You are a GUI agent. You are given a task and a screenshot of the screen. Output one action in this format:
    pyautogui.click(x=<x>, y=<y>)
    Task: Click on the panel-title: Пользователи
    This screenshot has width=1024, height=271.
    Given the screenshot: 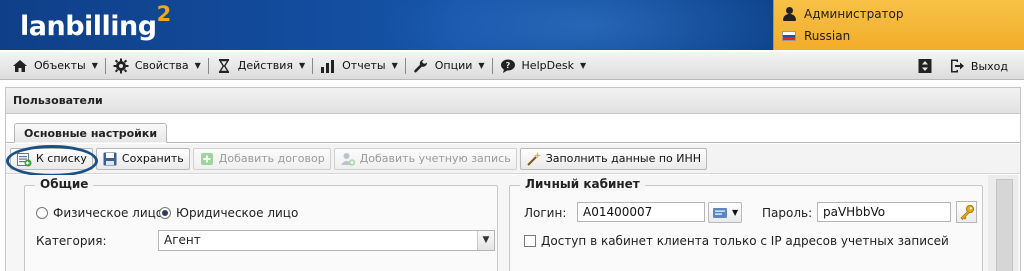 What is the action you would take?
    pyautogui.click(x=513, y=101)
    